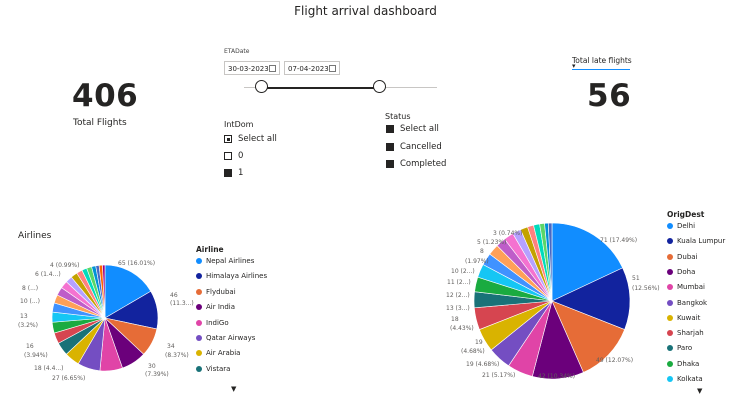 The width and height of the screenshot is (731, 400). Describe the element at coordinates (379, 86) in the screenshot. I see `end-handle` at that location.